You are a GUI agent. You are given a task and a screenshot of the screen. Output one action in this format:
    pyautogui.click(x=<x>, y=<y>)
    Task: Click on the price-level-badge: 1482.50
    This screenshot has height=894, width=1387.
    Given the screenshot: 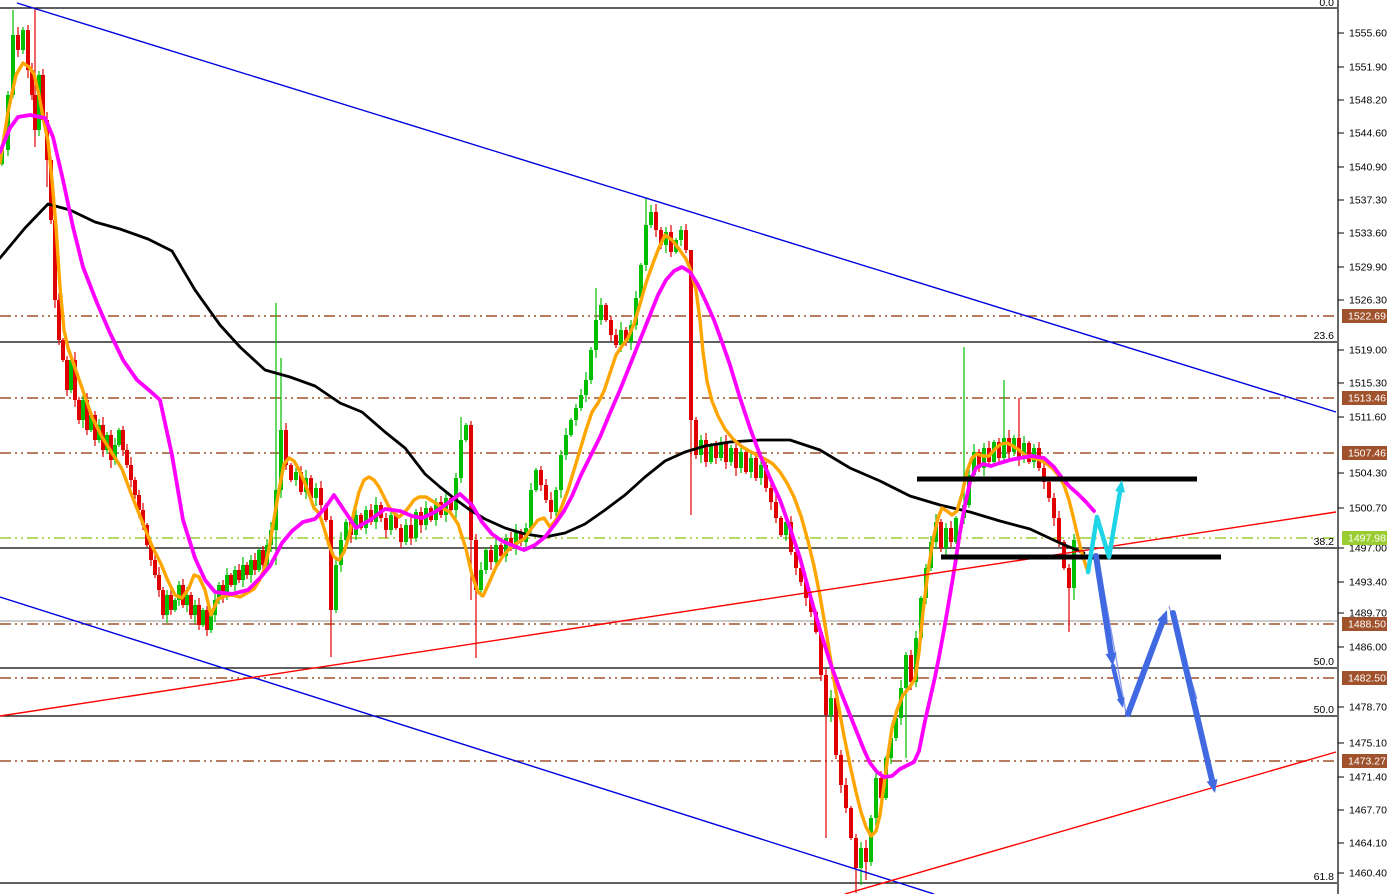 What is the action you would take?
    pyautogui.click(x=1364, y=678)
    